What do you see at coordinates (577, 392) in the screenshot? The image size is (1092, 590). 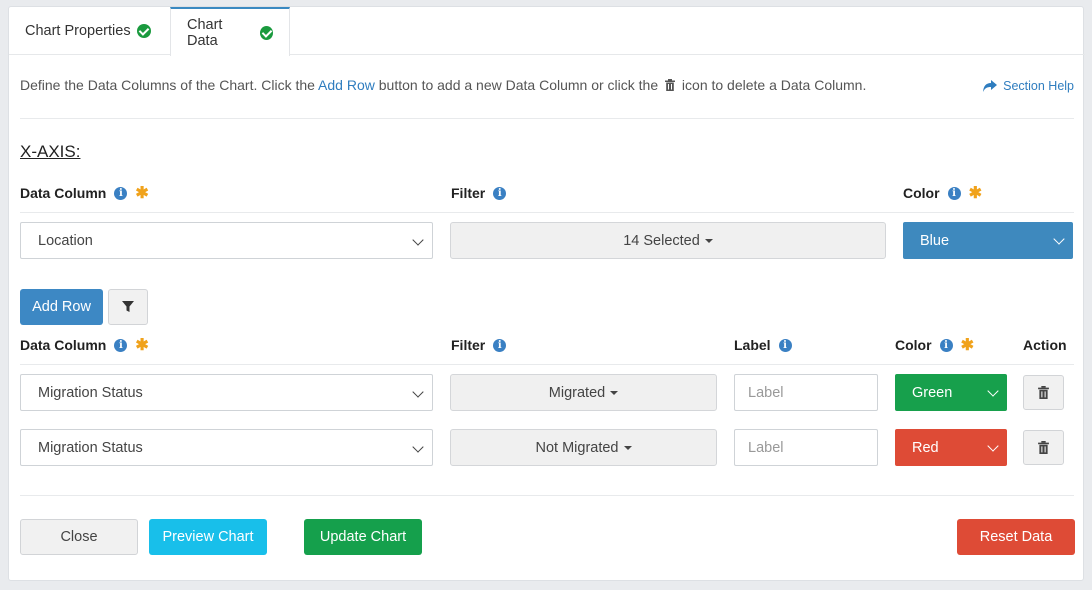 I see `filter-value: Migrated` at bounding box center [577, 392].